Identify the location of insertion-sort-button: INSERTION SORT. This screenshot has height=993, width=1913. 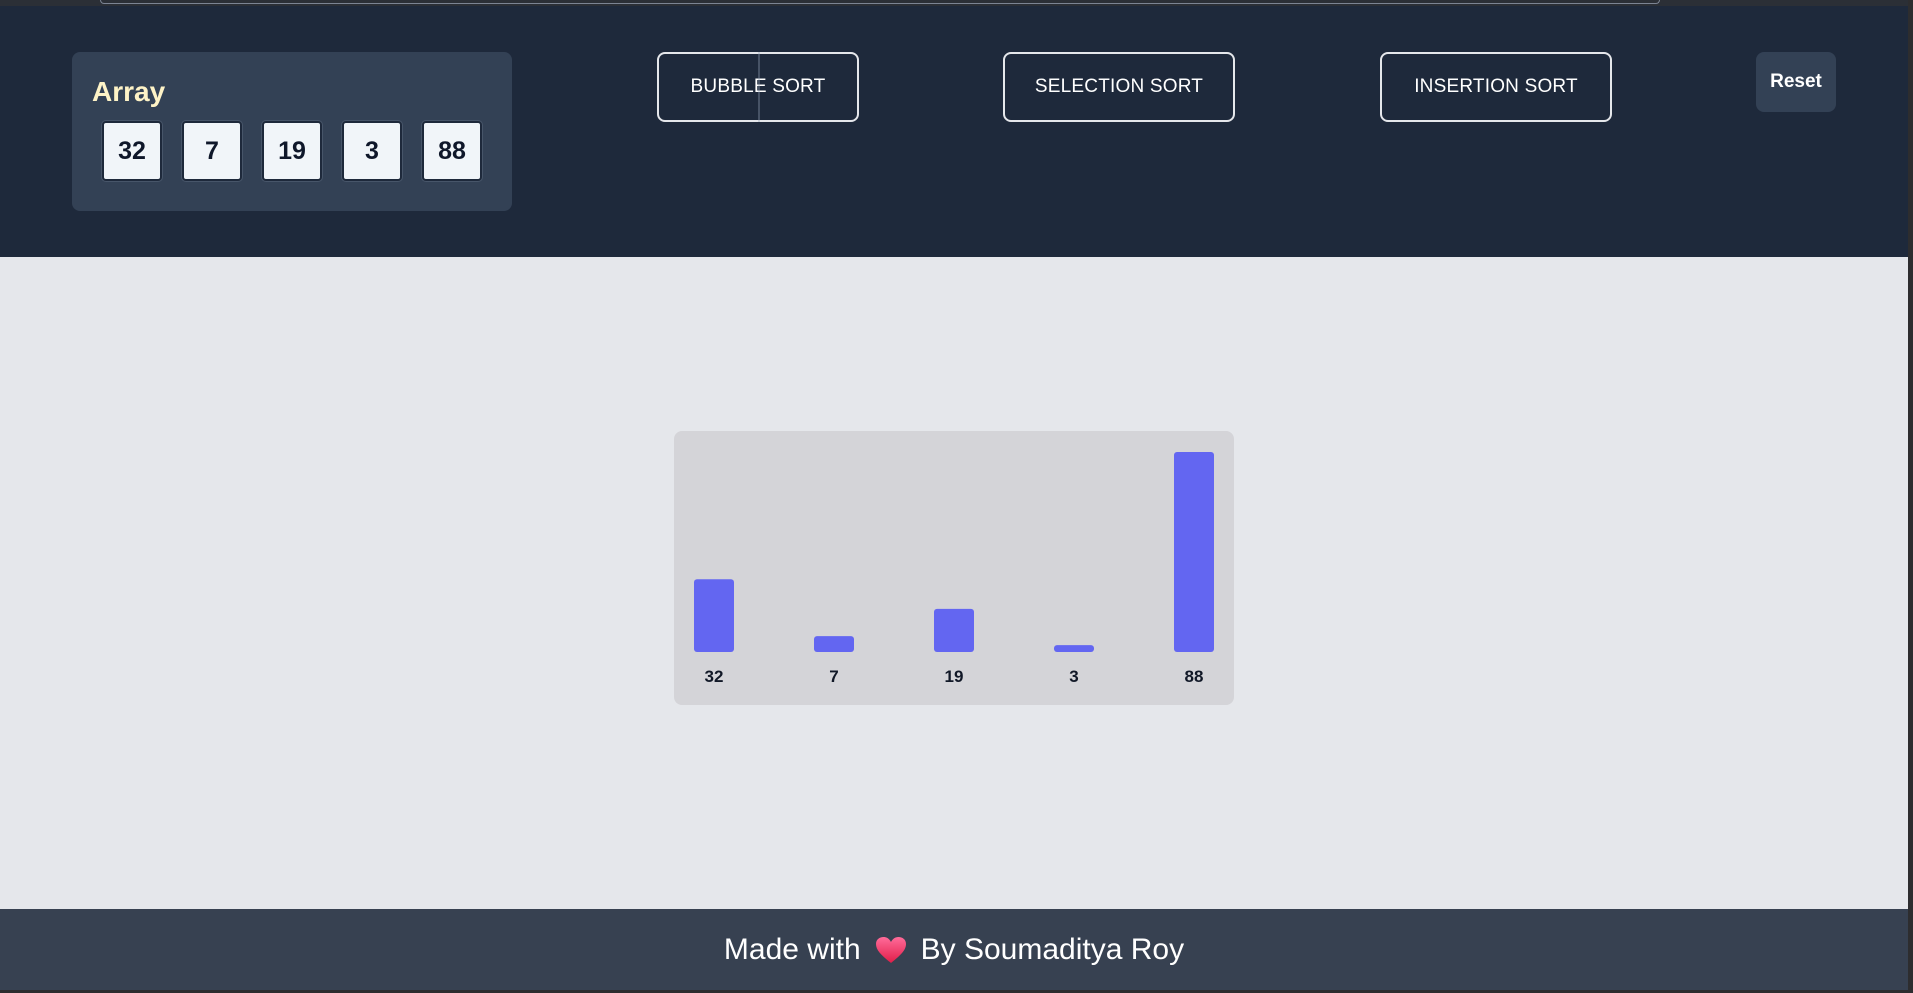
(1496, 87).